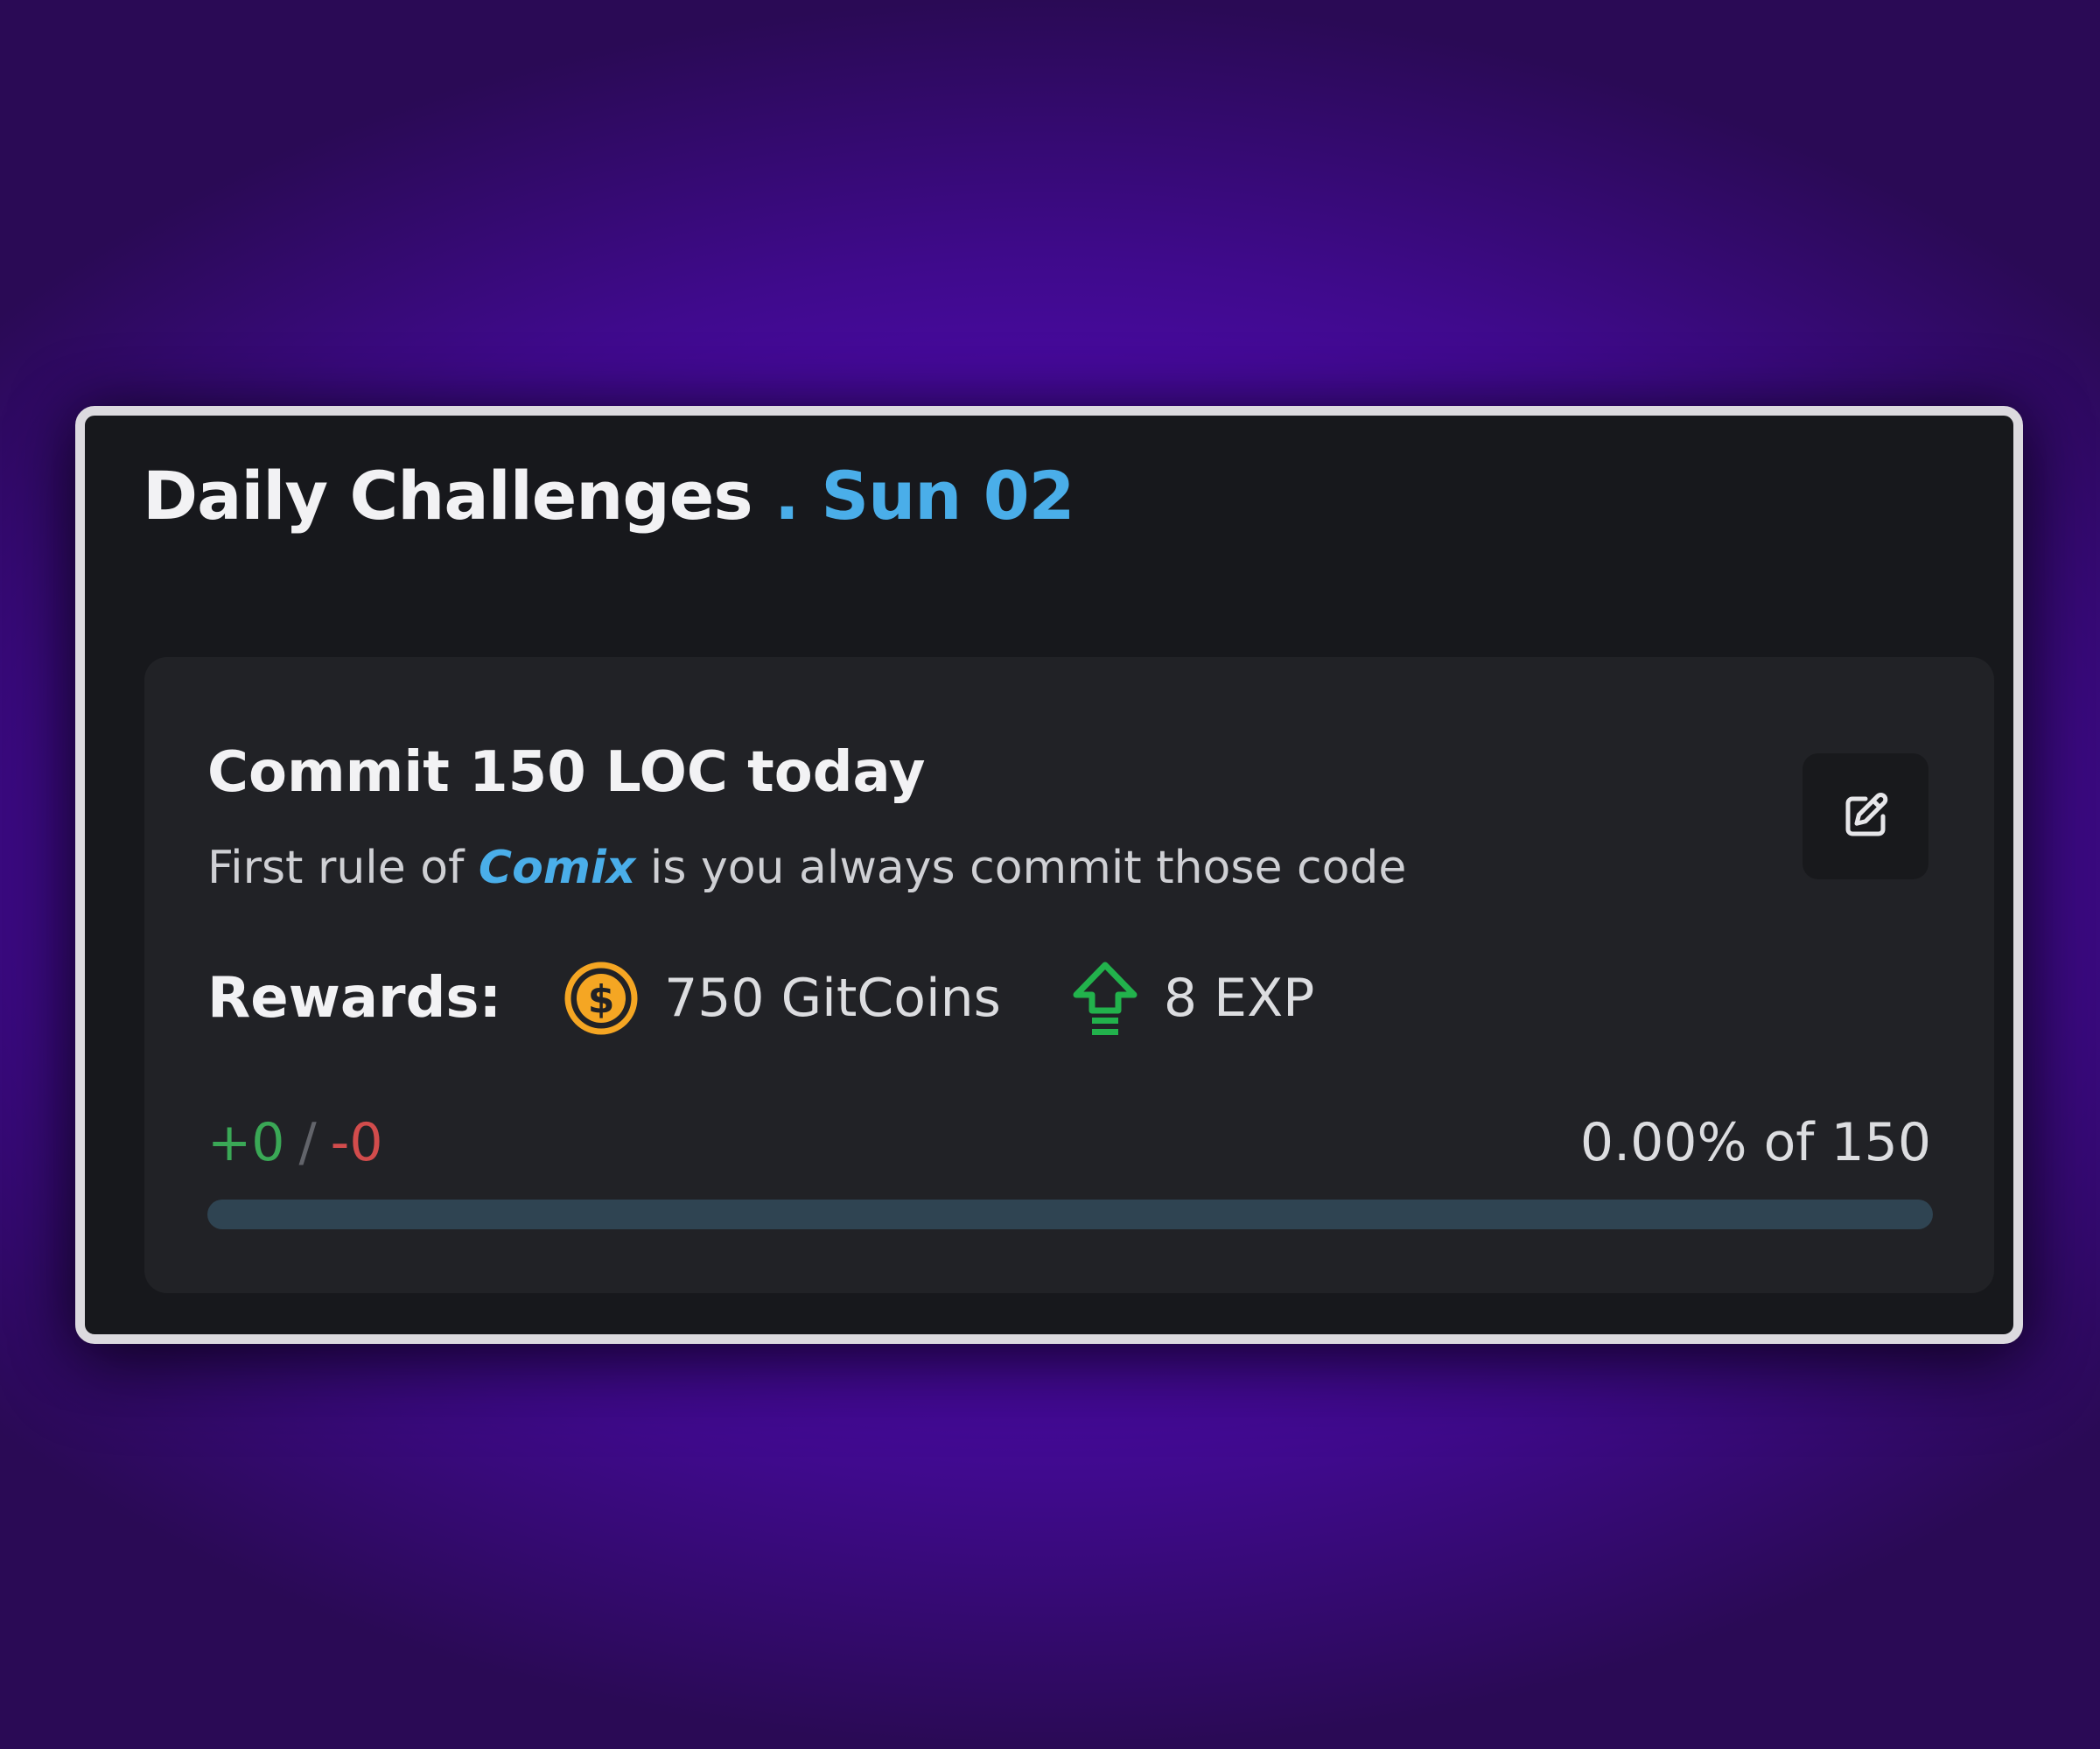 This screenshot has height=1749, width=2100. I want to click on dollar-coin-icon: $, so click(601, 998).